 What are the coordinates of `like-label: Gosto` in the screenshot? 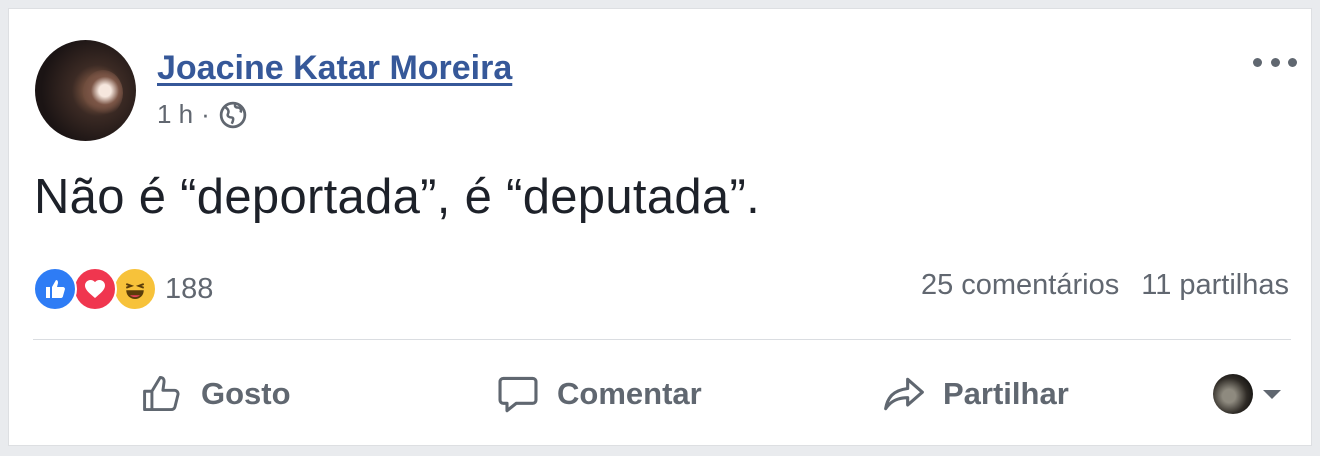 It's located at (246, 393).